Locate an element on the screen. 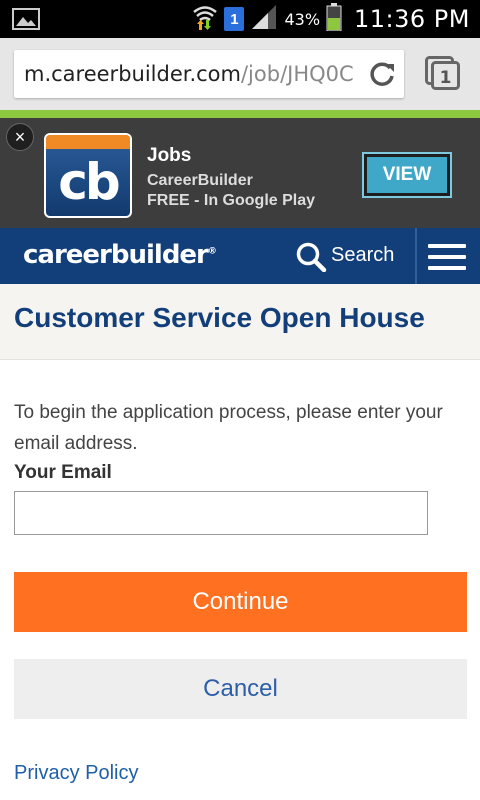 Image resolution: width=480 pixels, height=800 pixels. clock: 11:36 PM is located at coordinates (412, 19).